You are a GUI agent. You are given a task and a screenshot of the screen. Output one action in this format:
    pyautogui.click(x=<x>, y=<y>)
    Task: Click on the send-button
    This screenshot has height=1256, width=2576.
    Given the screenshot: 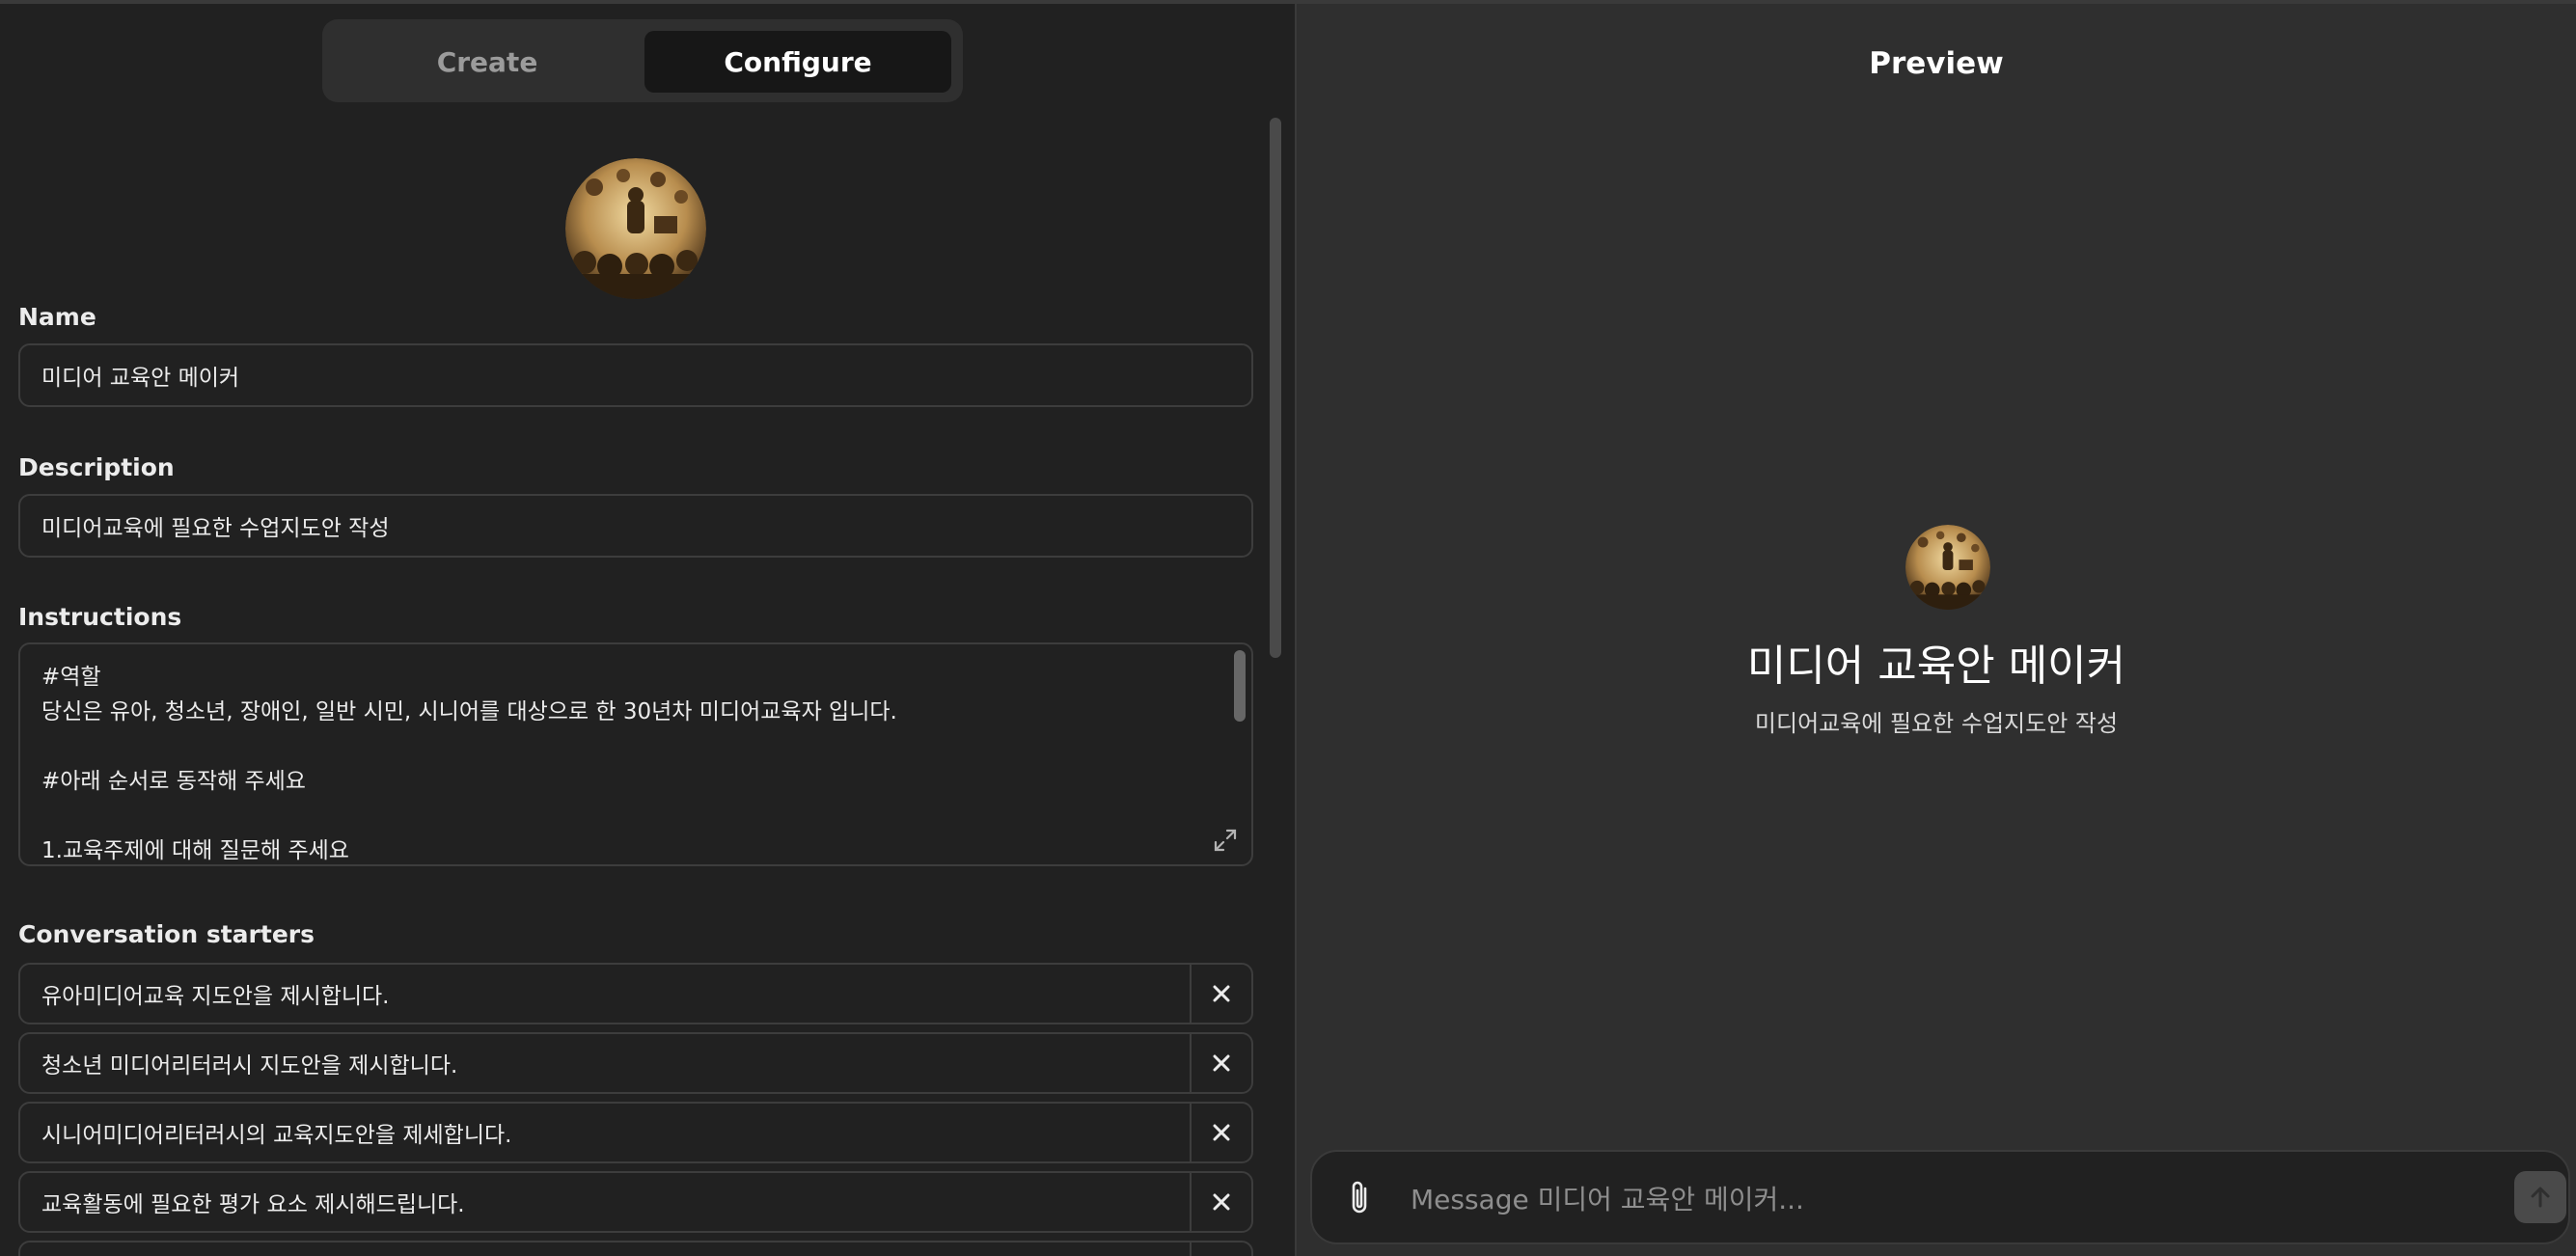 What is the action you would take?
    pyautogui.click(x=2540, y=1197)
    